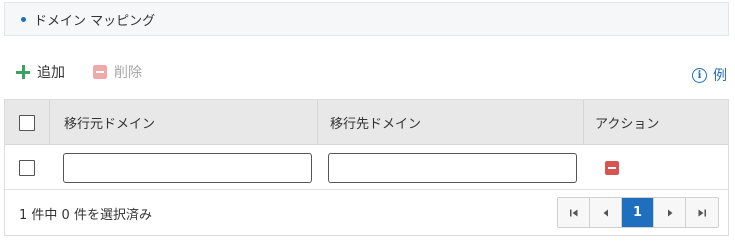  I want to click on example-link-label: 例, so click(720, 76).